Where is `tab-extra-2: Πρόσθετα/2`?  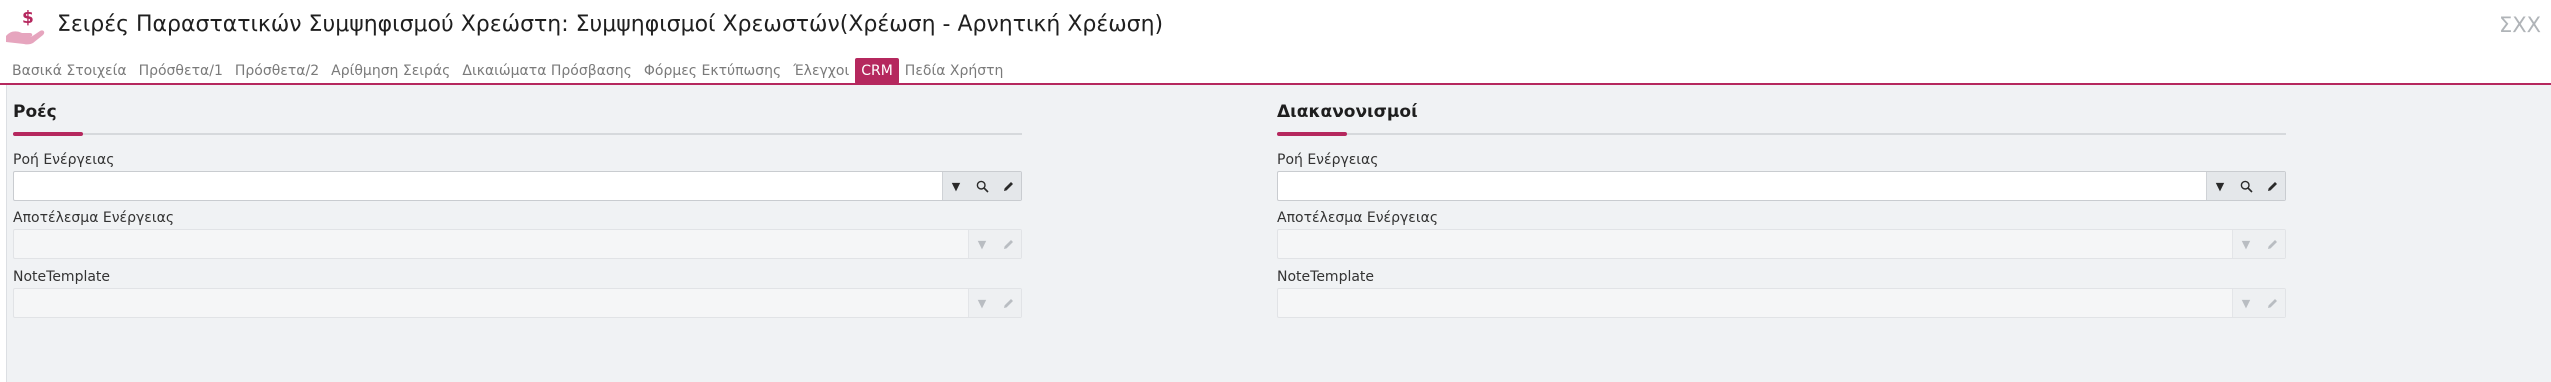
tab-extra-2: Πρόσθετα/2 is located at coordinates (277, 71).